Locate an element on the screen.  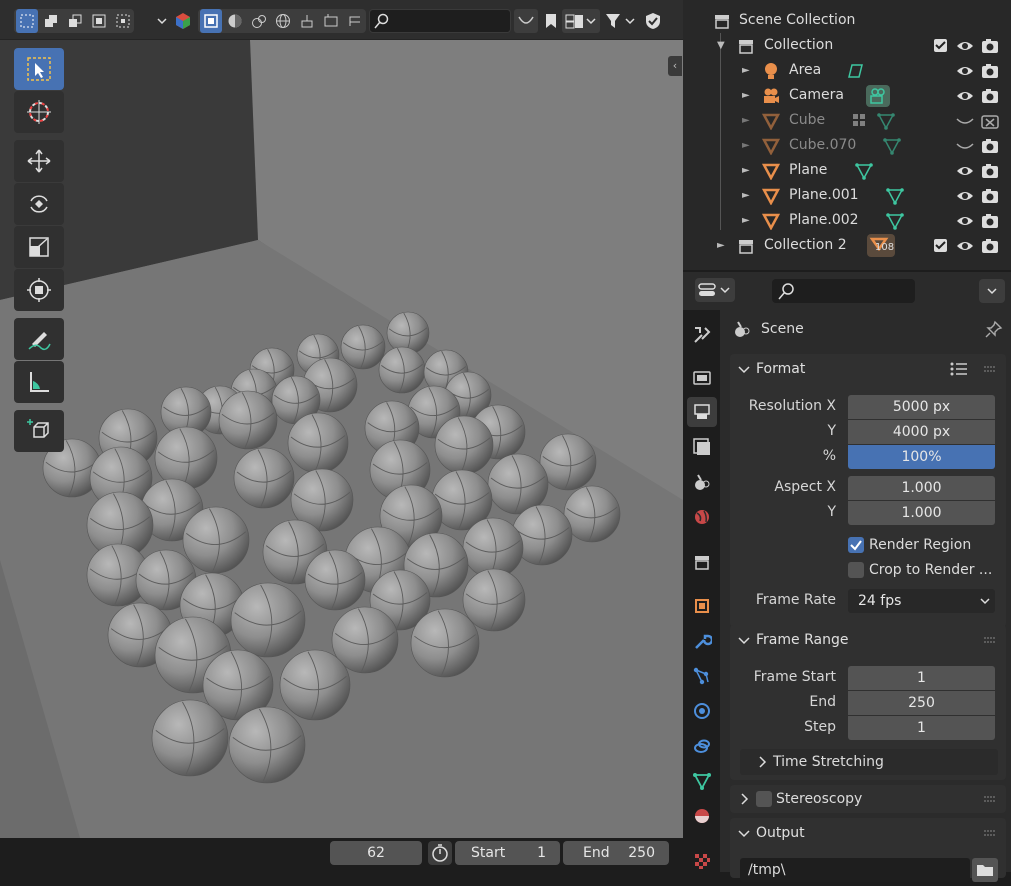
time-stretching-subpanel: Time Stretching is located at coordinates (869, 762).